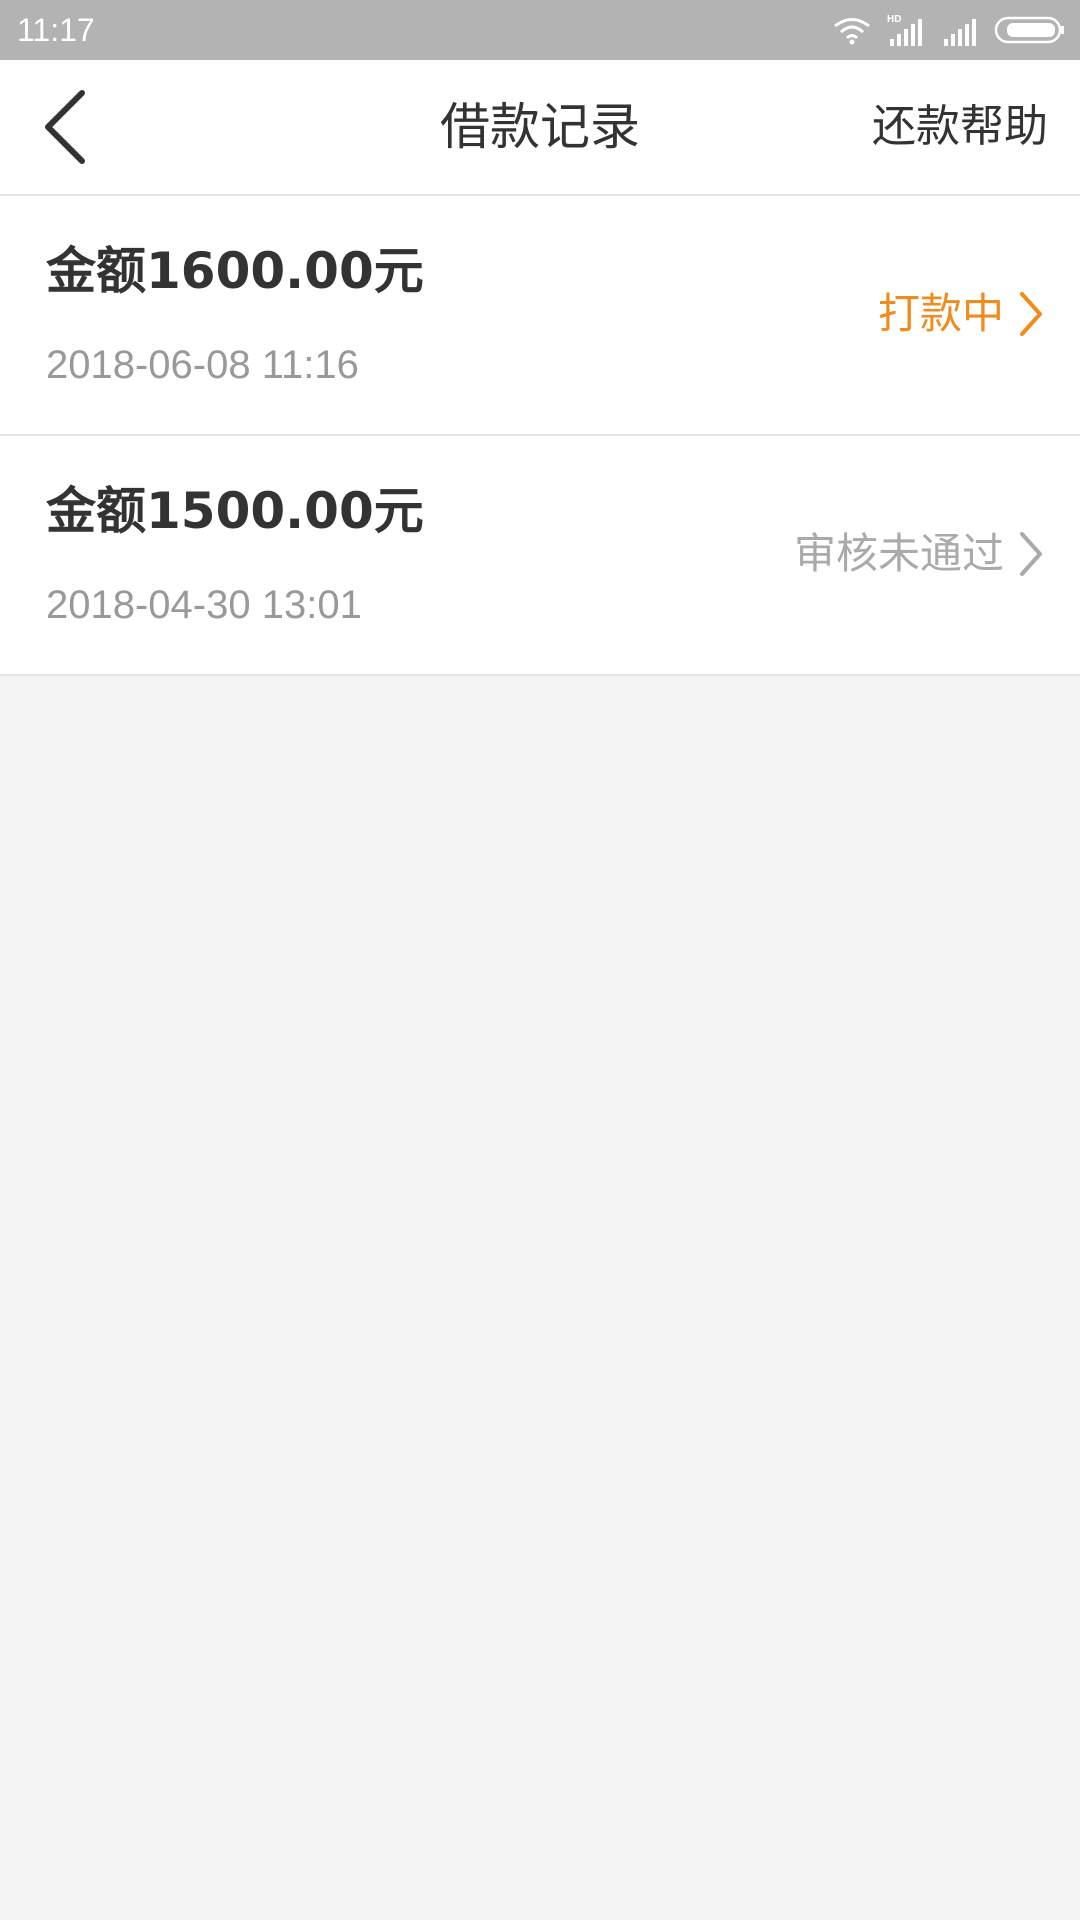  I want to click on page-title: 借款记录, so click(540, 127).